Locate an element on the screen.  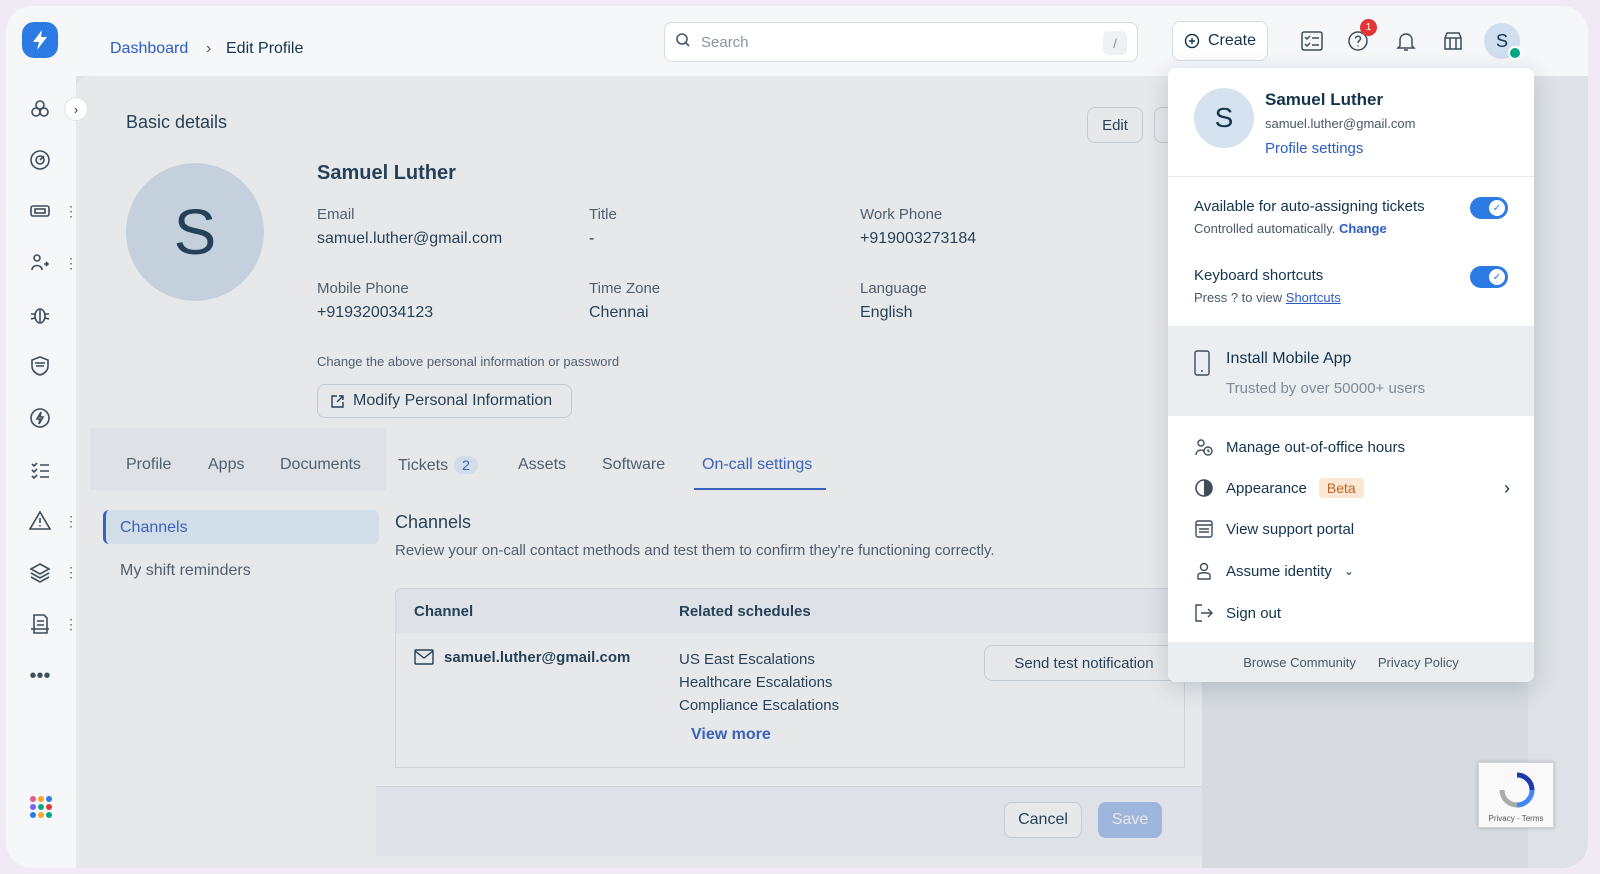
menu-item-sign-out: Sign out is located at coordinates (1354, 613).